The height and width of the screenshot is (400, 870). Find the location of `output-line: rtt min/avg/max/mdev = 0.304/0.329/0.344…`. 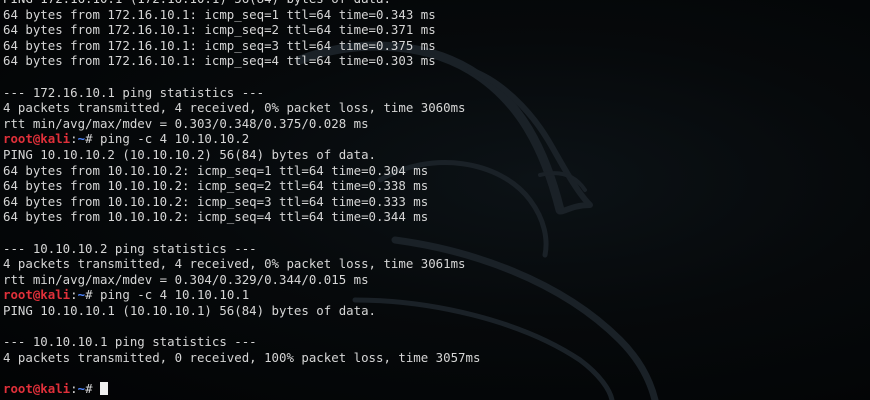

output-line: rtt min/avg/max/mdev = 0.304/0.329/0.344… is located at coordinates (186, 279).